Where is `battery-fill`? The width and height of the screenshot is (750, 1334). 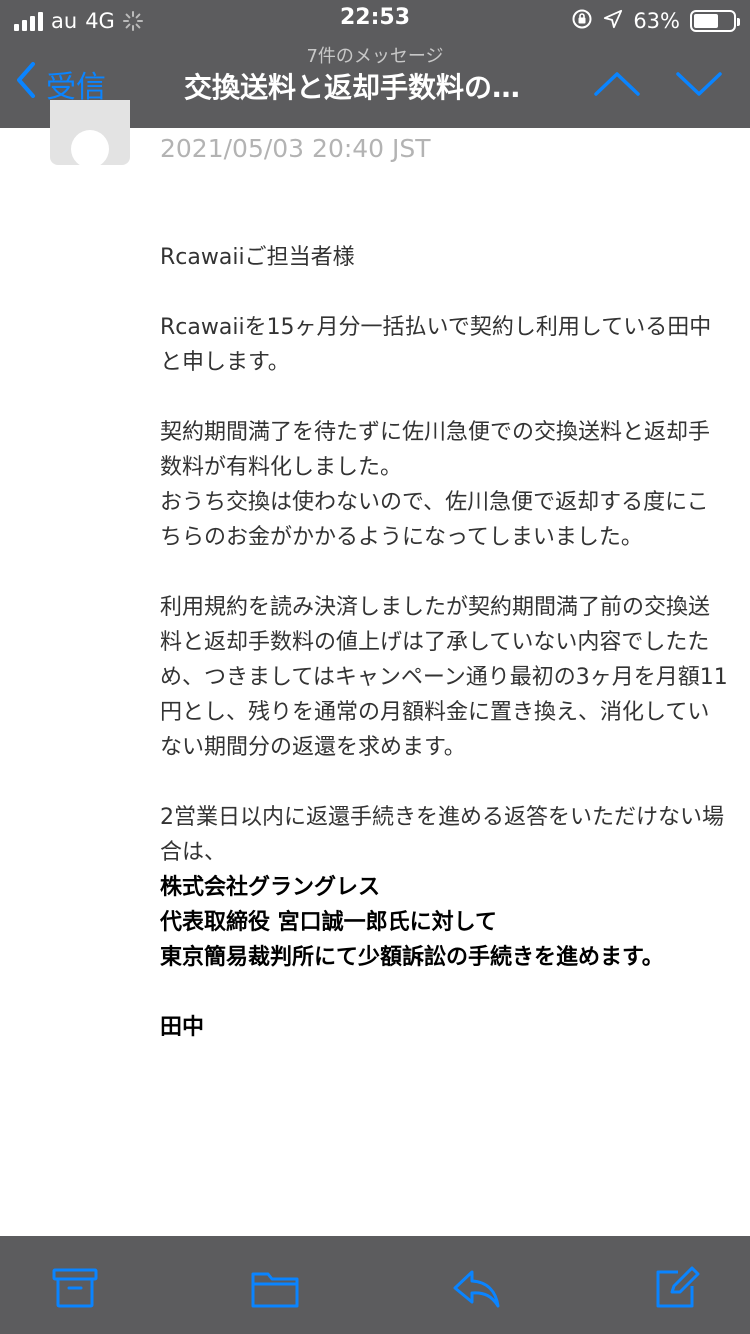 battery-fill is located at coordinates (706, 21).